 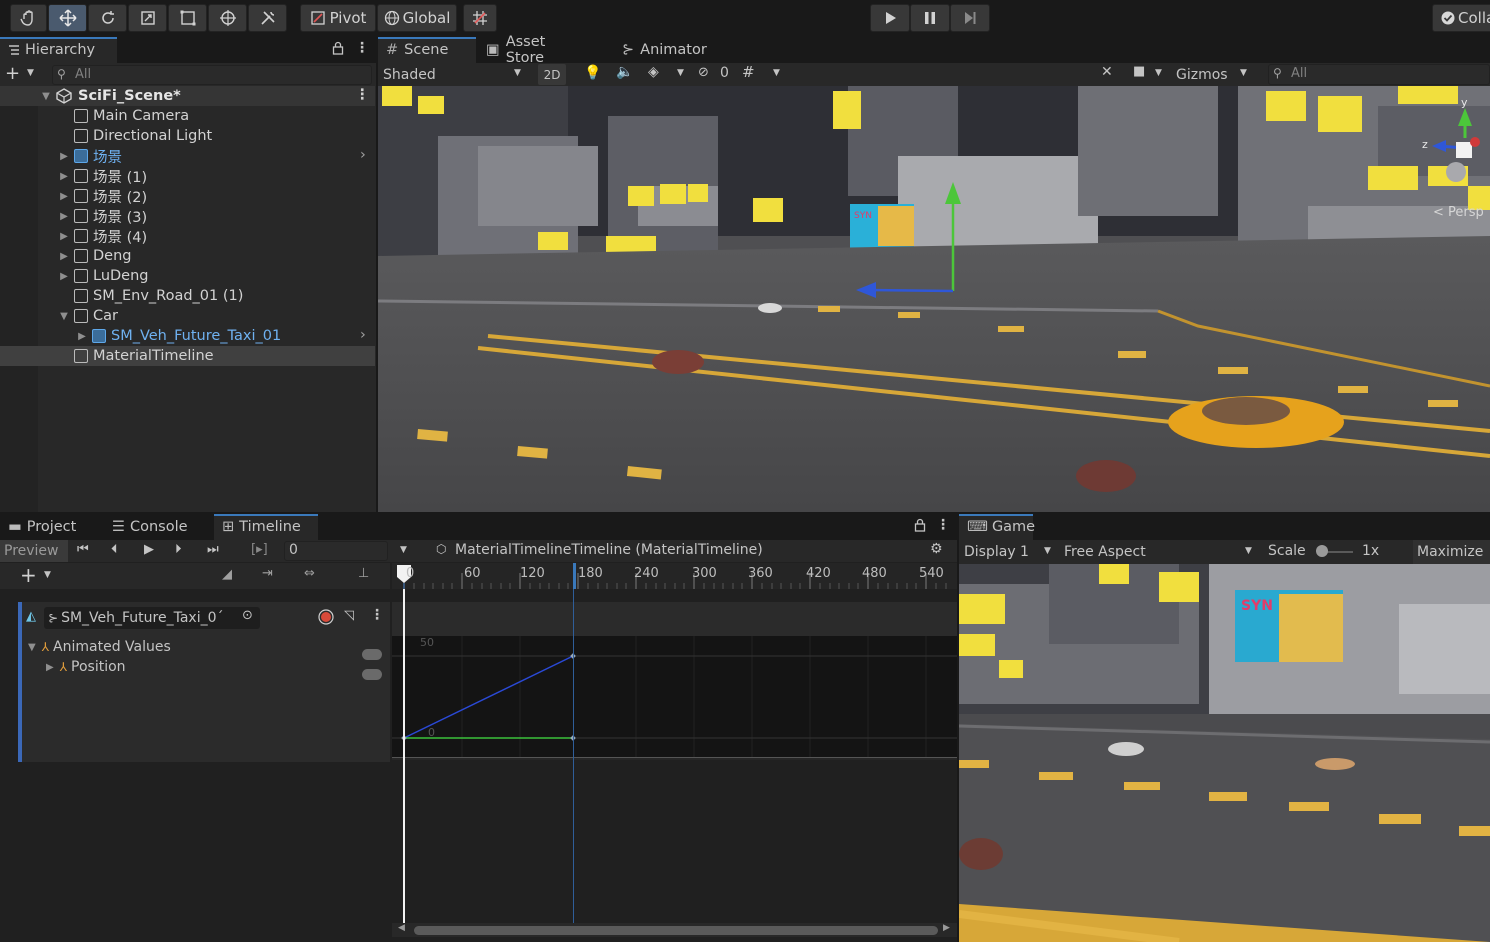 What do you see at coordinates (1224, 753) in the screenshot?
I see `game-viewport: SYN` at bounding box center [1224, 753].